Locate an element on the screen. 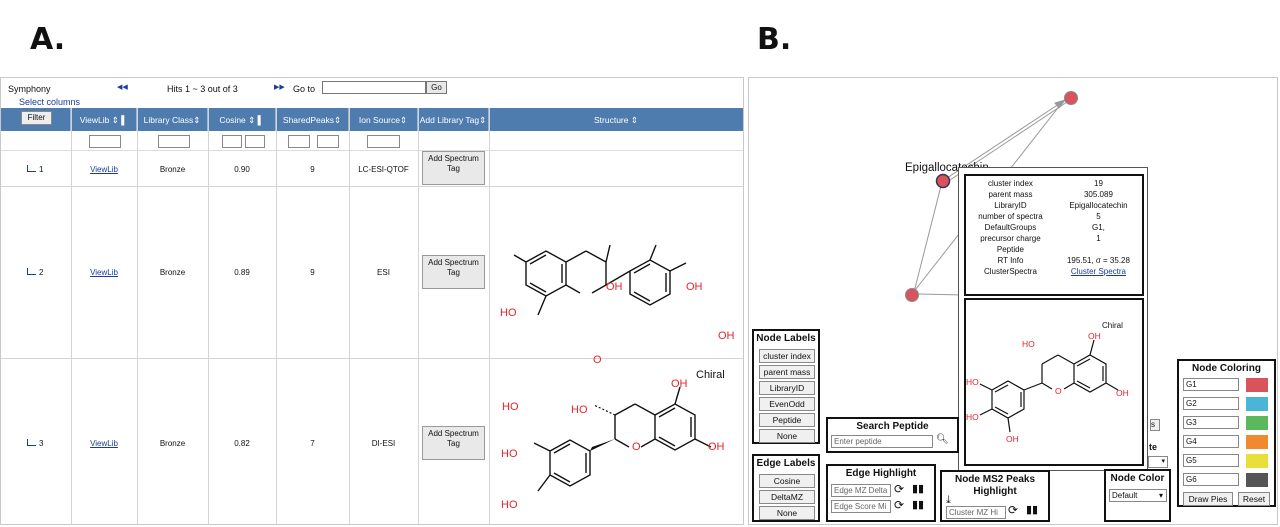 This screenshot has height=527, width=1280. even-odd-button: EvenOdd is located at coordinates (787, 404).